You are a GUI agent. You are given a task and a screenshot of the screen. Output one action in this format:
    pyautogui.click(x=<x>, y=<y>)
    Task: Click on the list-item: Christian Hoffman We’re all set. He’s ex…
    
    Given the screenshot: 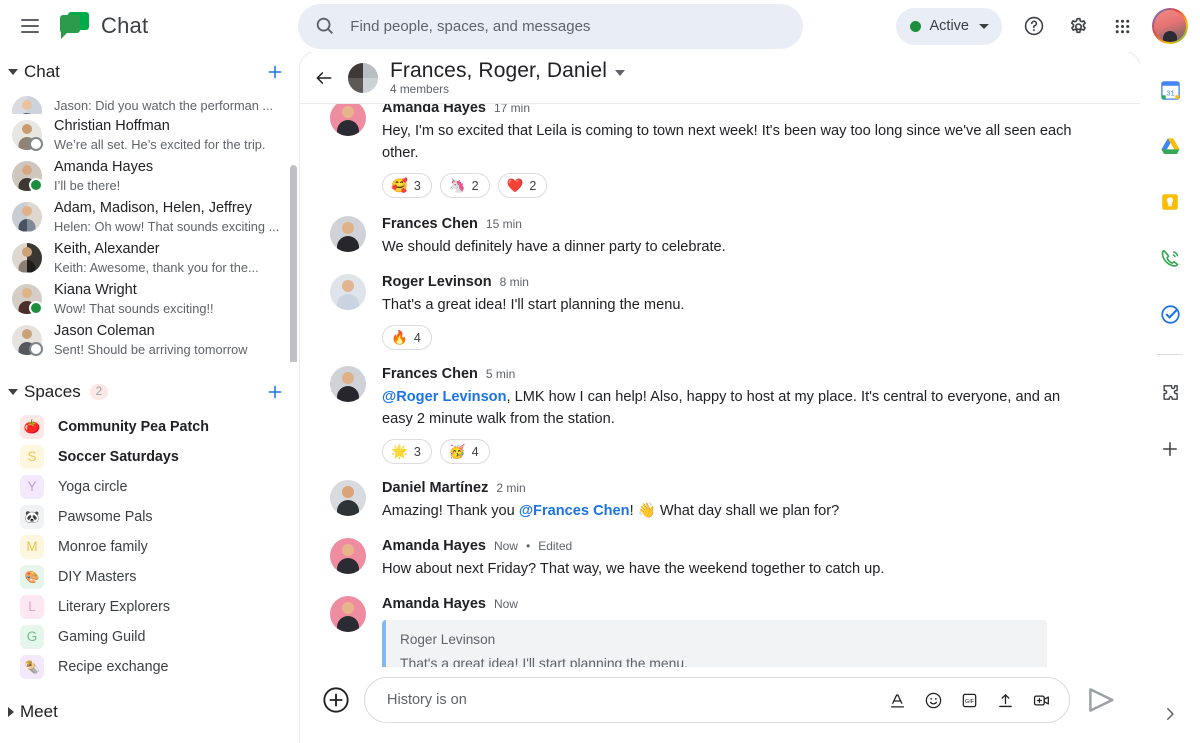 What is the action you would take?
    pyautogui.click(x=150, y=134)
    